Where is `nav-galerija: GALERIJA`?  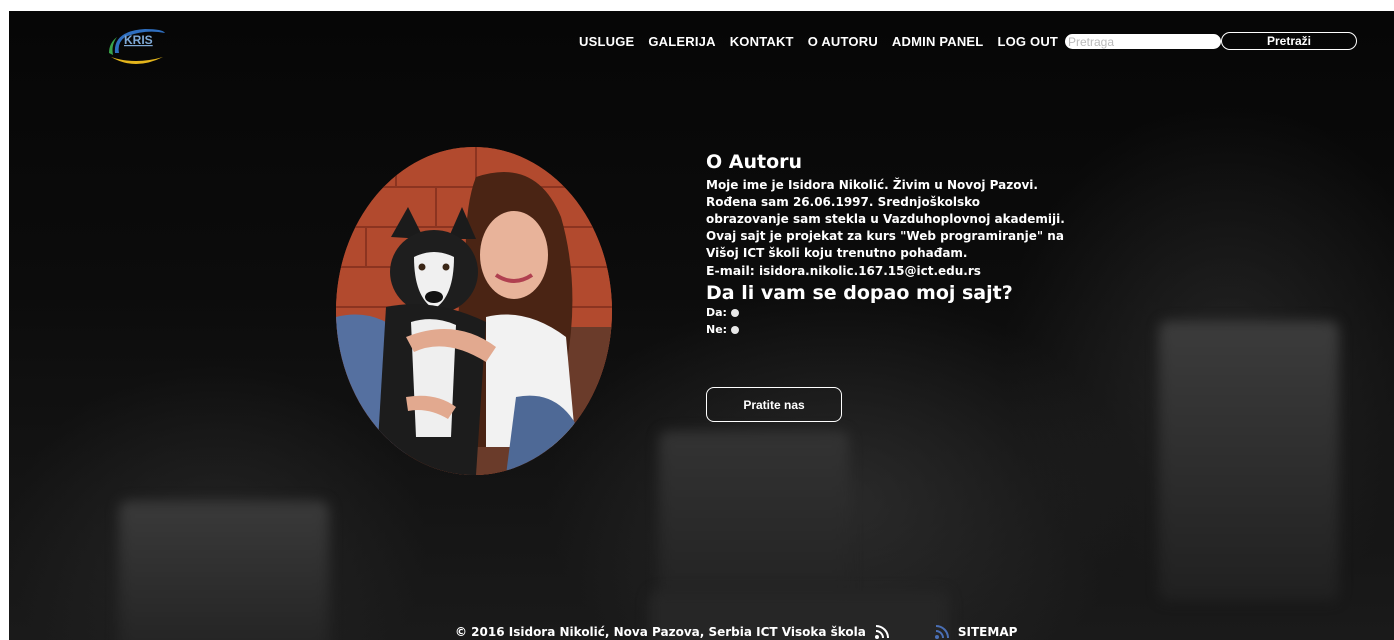 nav-galerija: GALERIJA is located at coordinates (681, 41).